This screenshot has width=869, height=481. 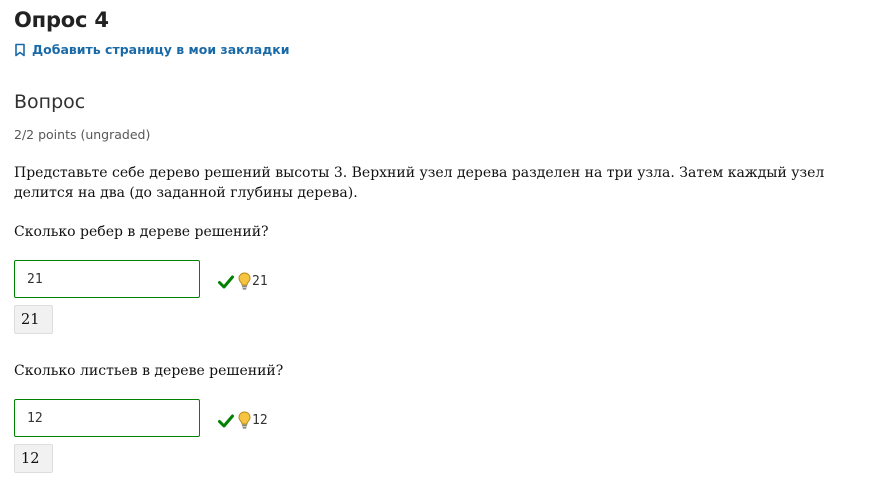 What do you see at coordinates (260, 420) in the screenshot?
I see `hint-value-2: 12` at bounding box center [260, 420].